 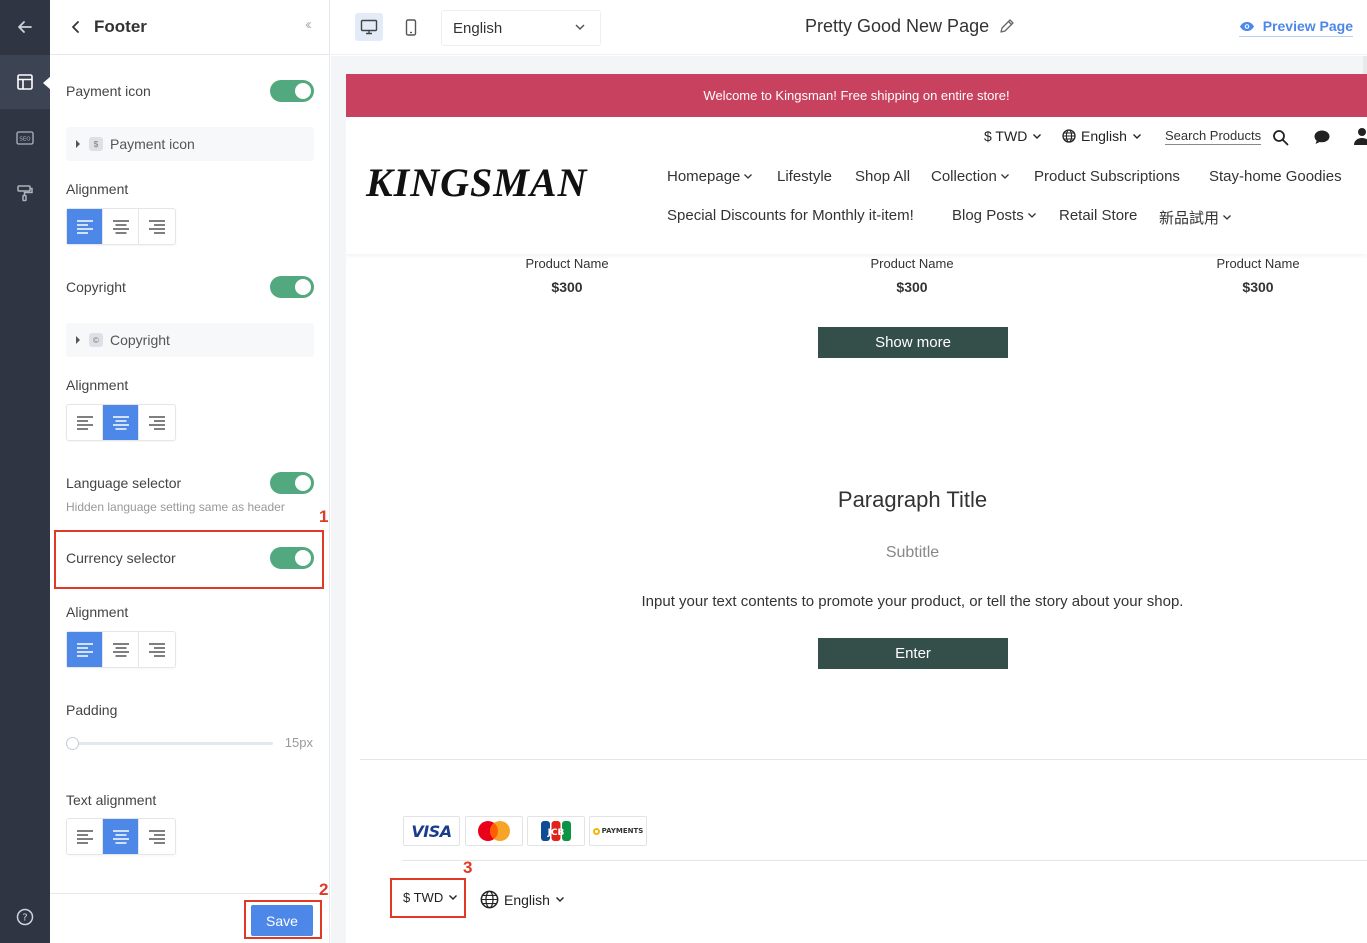 I want to click on padding-slider-handle, so click(x=72, y=743).